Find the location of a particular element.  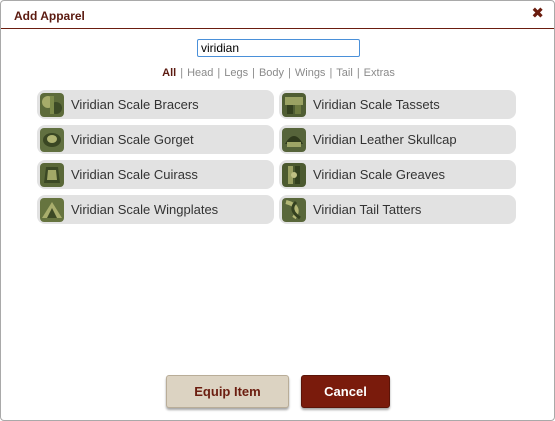

close-icon: ✖ is located at coordinates (537, 13).